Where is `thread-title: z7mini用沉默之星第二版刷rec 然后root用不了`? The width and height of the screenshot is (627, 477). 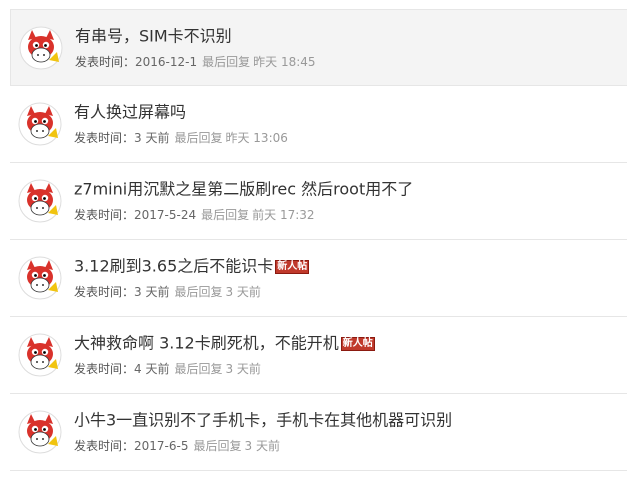 thread-title: z7mini用沉默之星第二版刷rec 然后root用不了 is located at coordinates (243, 189).